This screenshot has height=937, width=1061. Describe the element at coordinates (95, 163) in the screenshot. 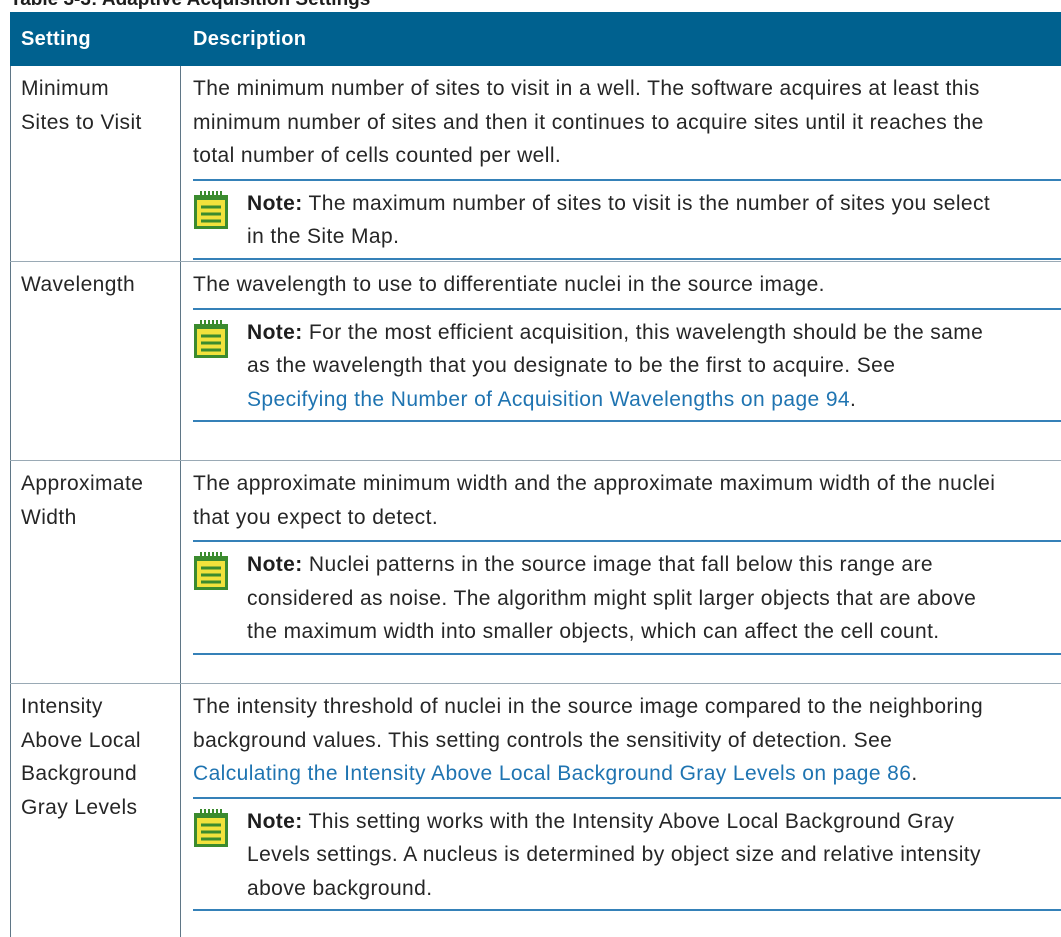

I see `setting-name-cell: Minimum Sites to Visit` at that location.